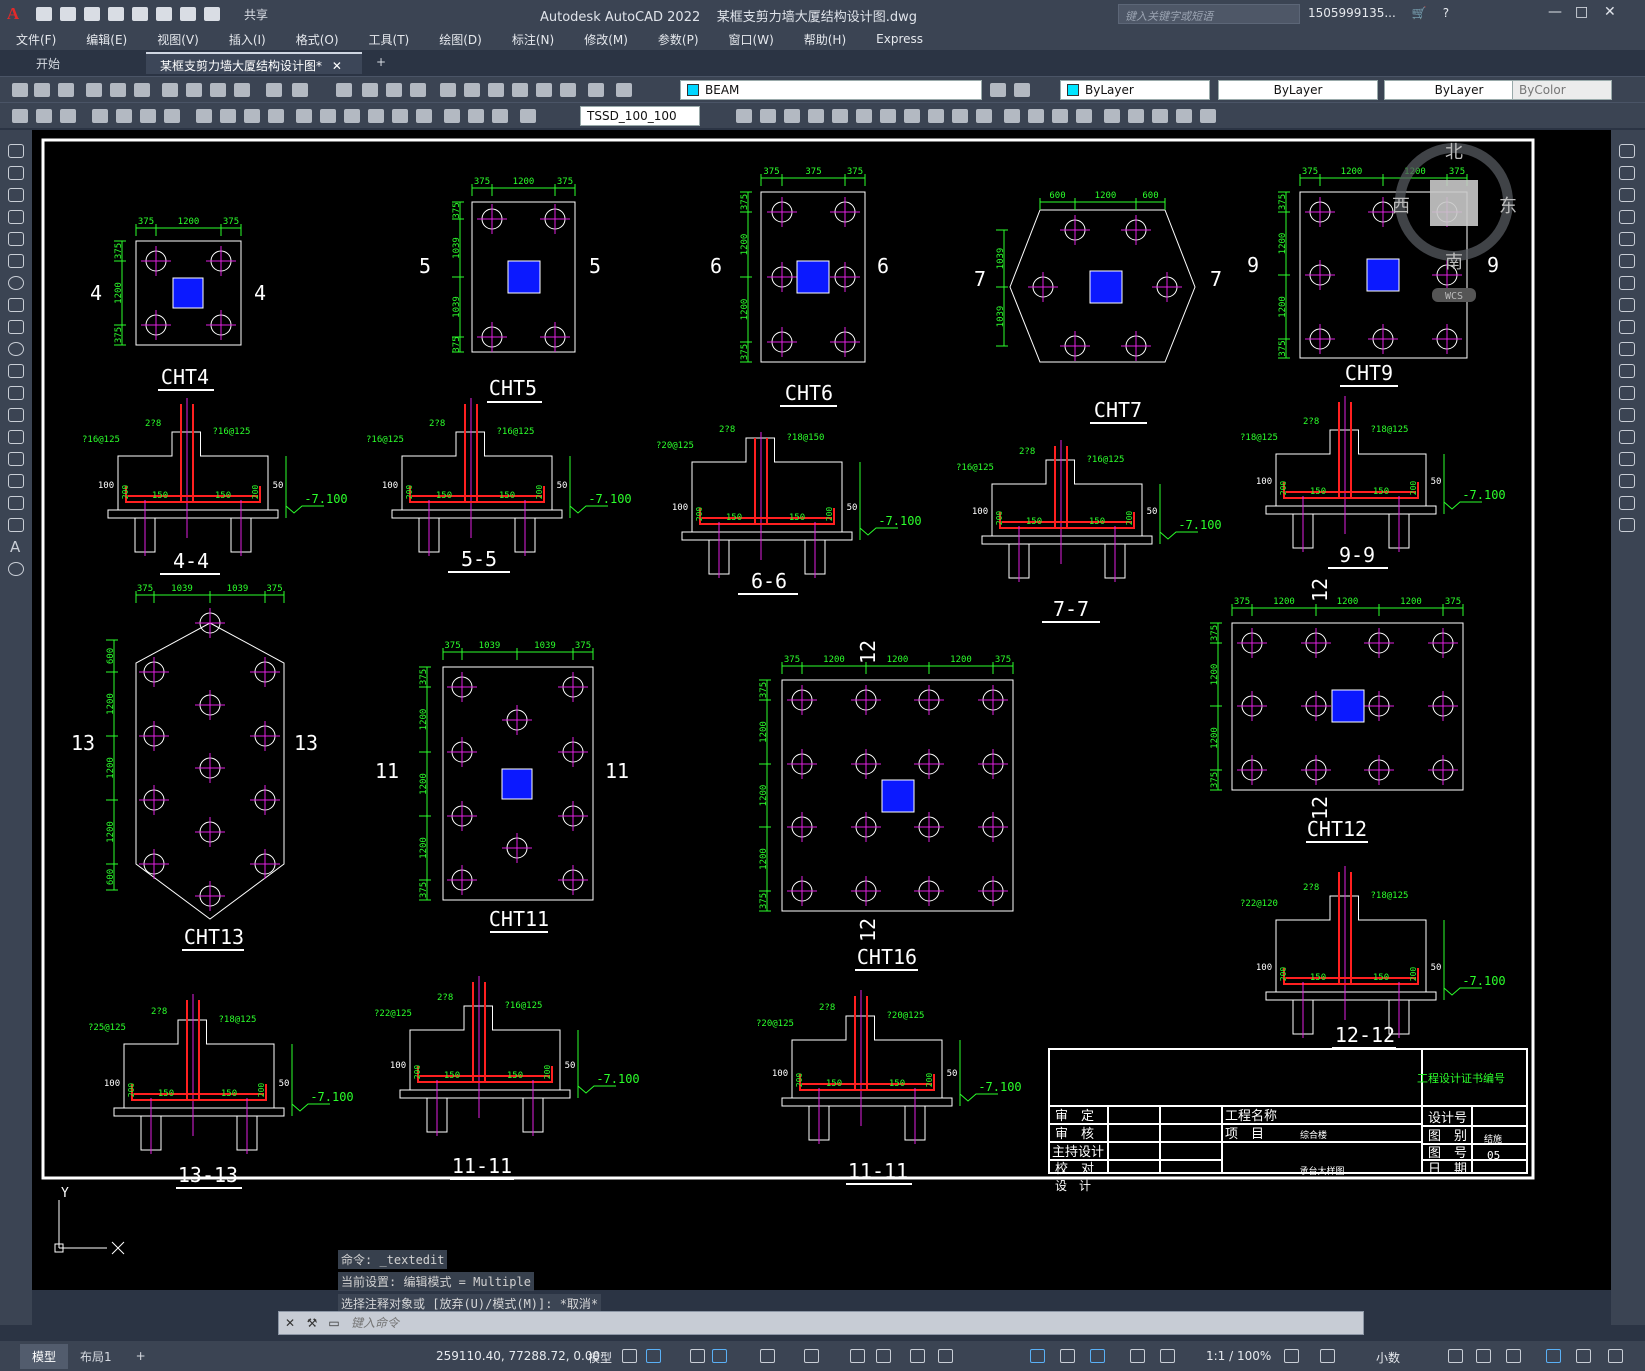  Describe the element at coordinates (854, 1323) in the screenshot. I see `command-input` at that location.